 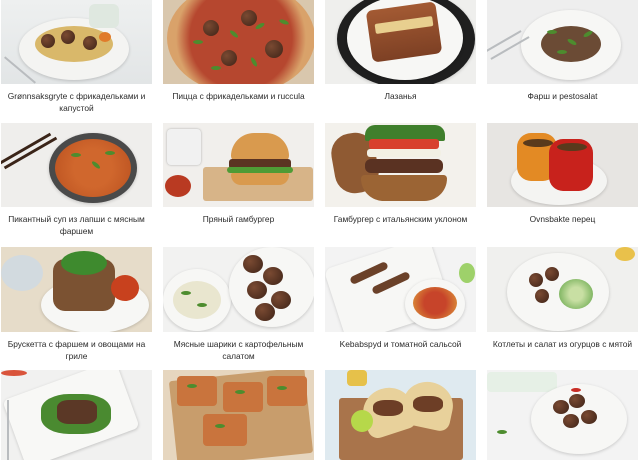 What do you see at coordinates (562, 103) in the screenshot?
I see `recipe-title: Фарш и pestosalat` at bounding box center [562, 103].